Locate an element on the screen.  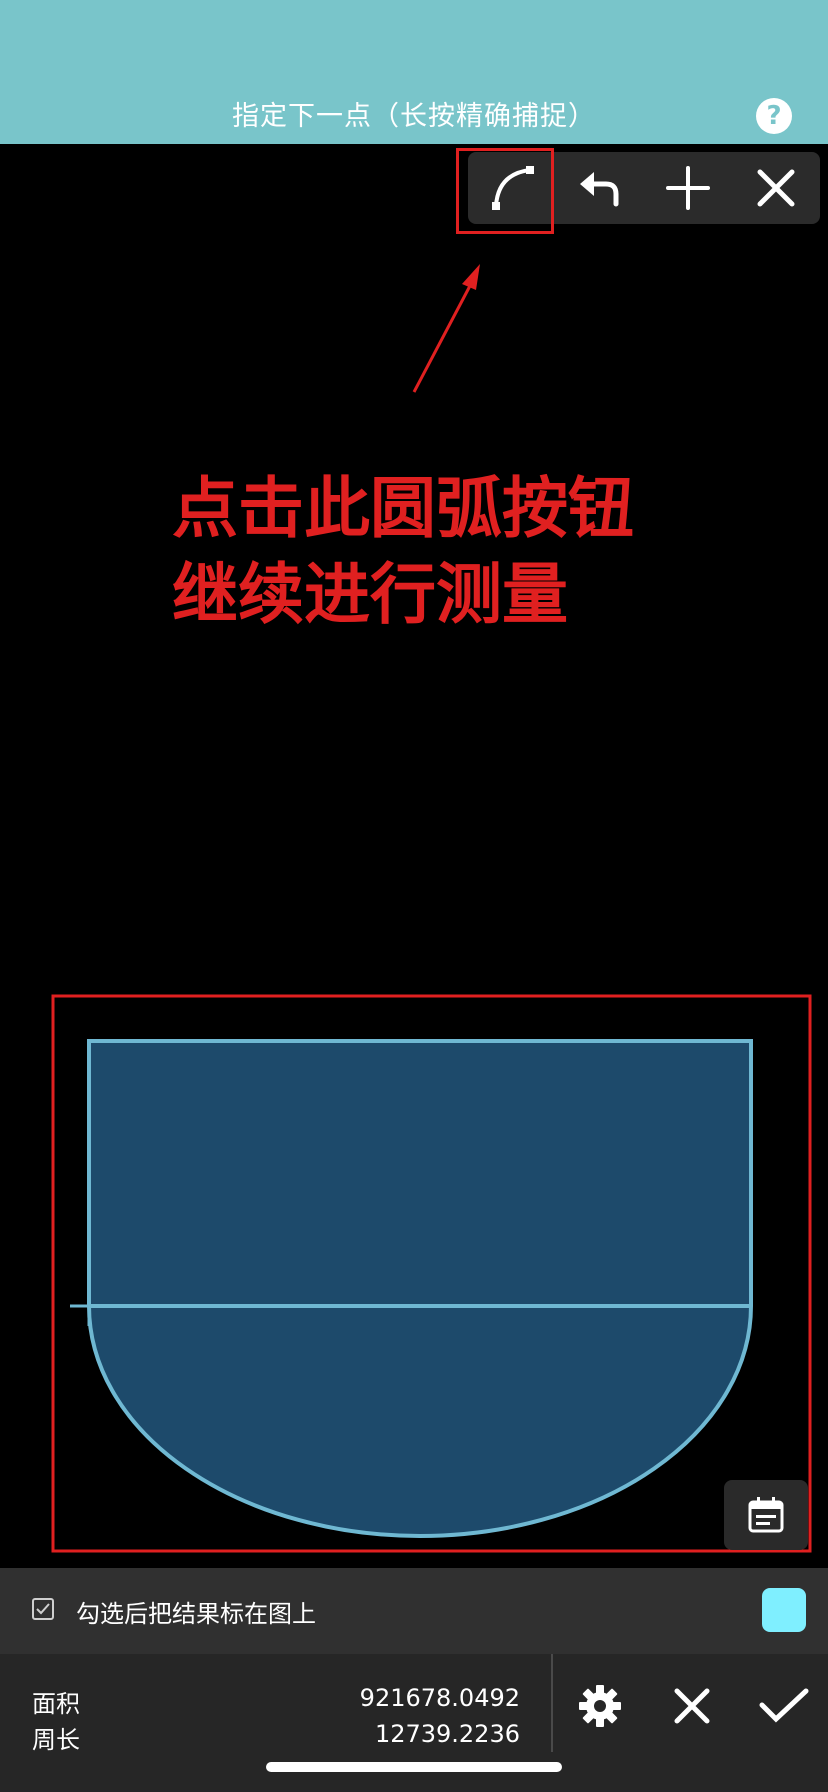
options-bar: 勾选后把结果标在图上 is located at coordinates (414, 1611).